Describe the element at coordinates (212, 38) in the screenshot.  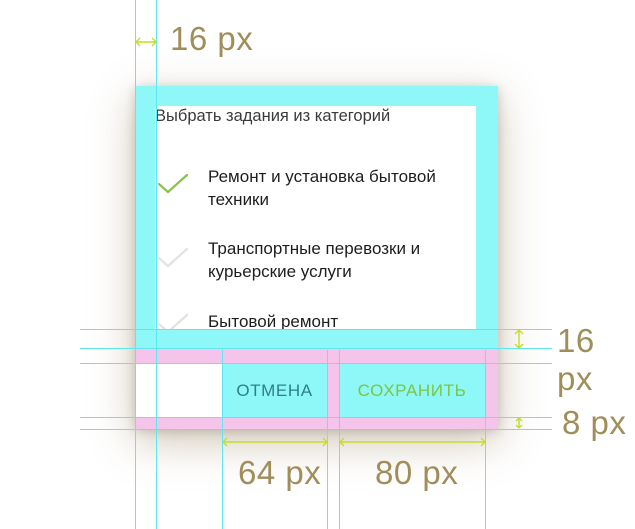
I see `dimension-label-left-padding: 16 px` at that location.